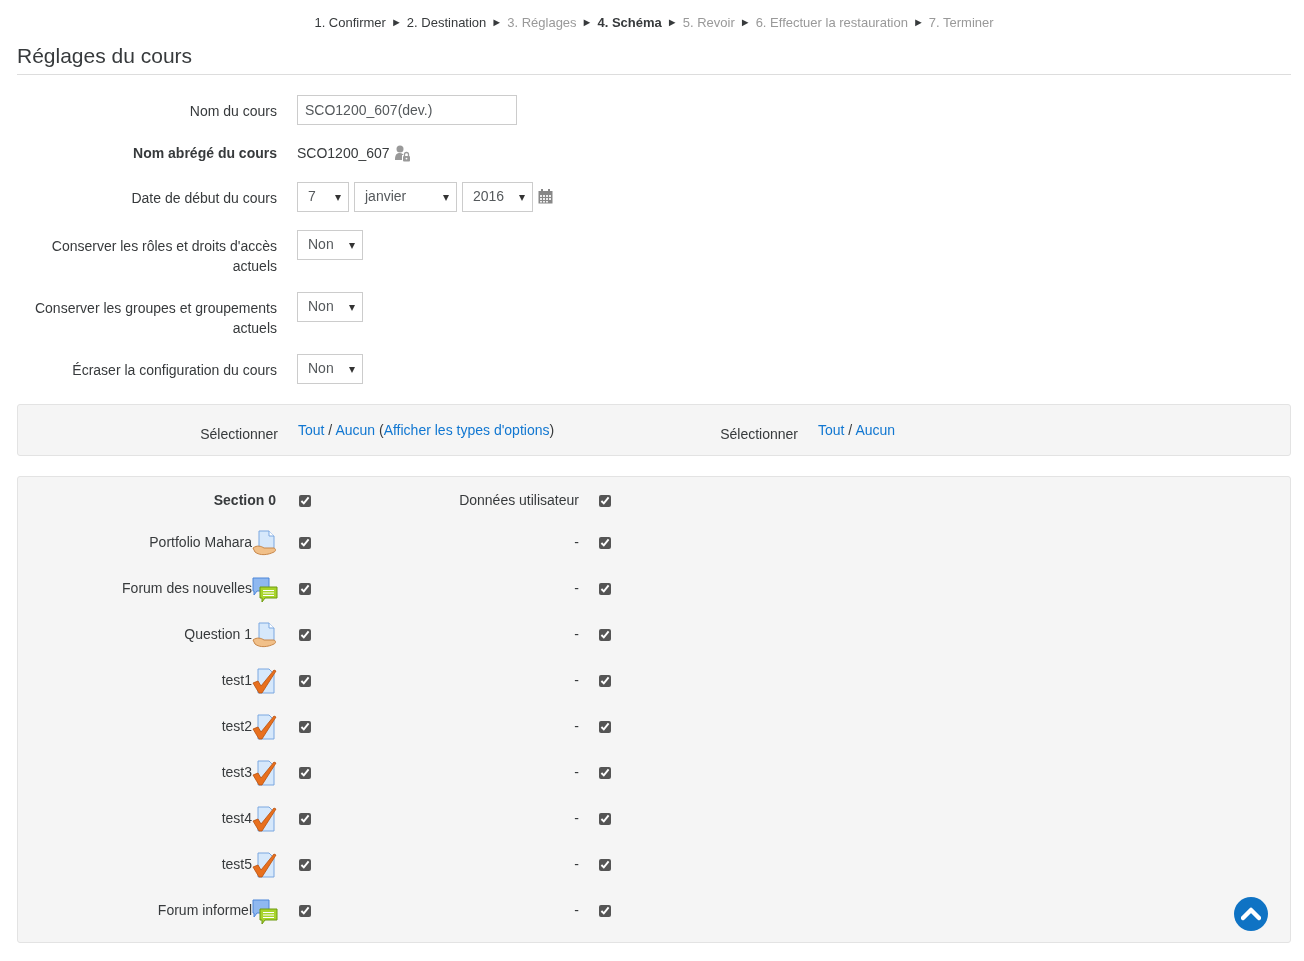 The height and width of the screenshot is (961, 1304). What do you see at coordinates (236, 819) in the screenshot?
I see `activity-label: test4` at bounding box center [236, 819].